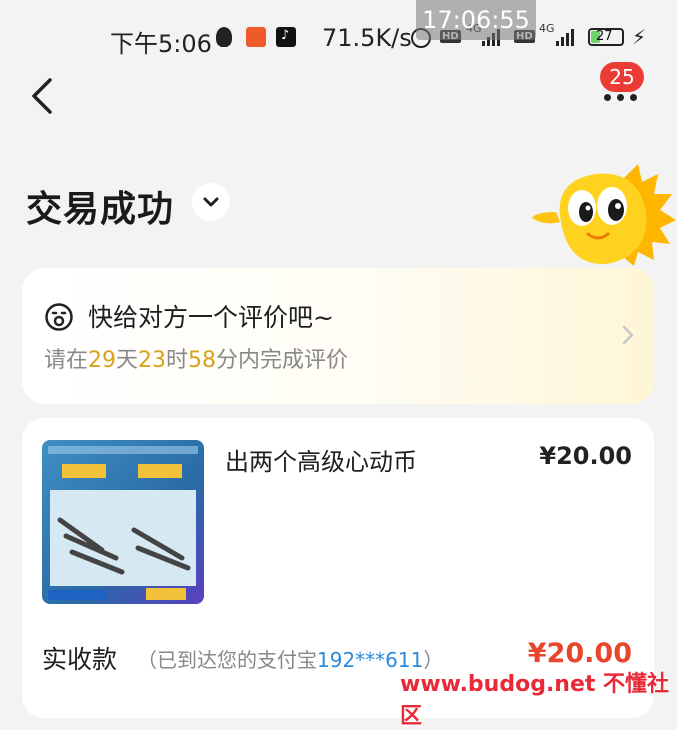  Describe the element at coordinates (202, 360) in the screenshot. I see `deadline-minutes: 58` at that location.